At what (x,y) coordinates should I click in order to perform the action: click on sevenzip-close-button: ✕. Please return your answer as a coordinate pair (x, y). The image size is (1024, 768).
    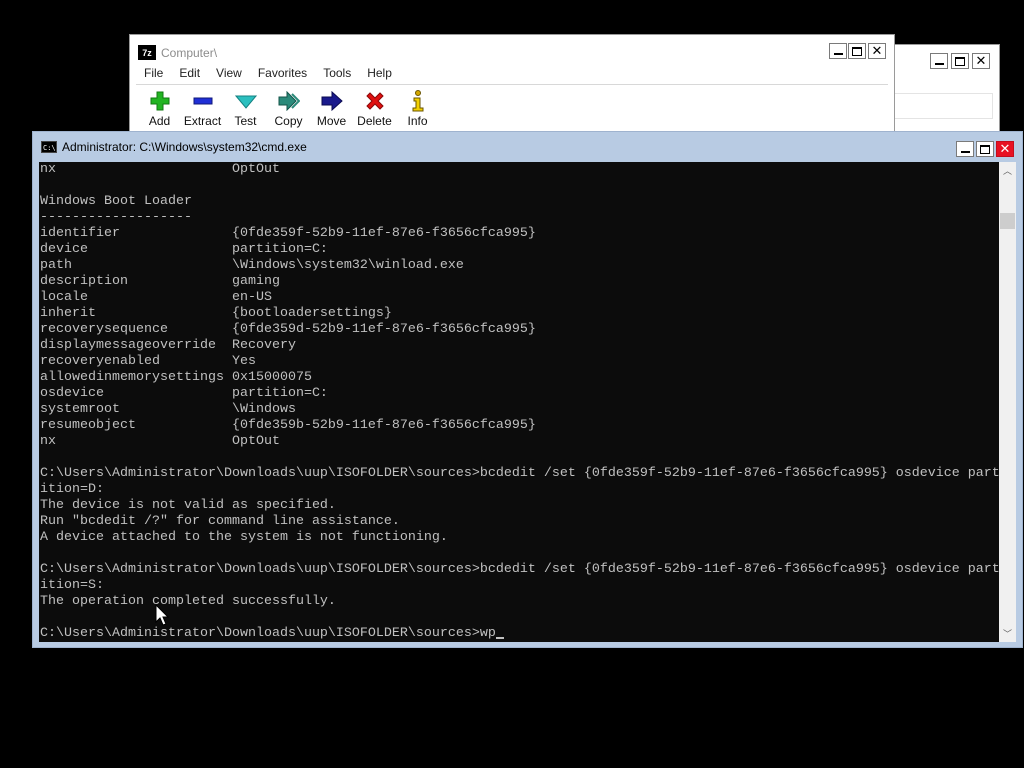
    Looking at the image, I should click on (877, 51).